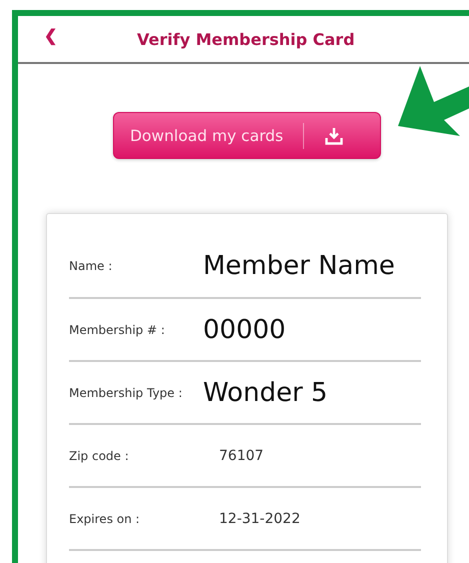 This screenshot has width=469, height=563. Describe the element at coordinates (246, 39) in the screenshot. I see `page-title: Verify Membership Card` at that location.